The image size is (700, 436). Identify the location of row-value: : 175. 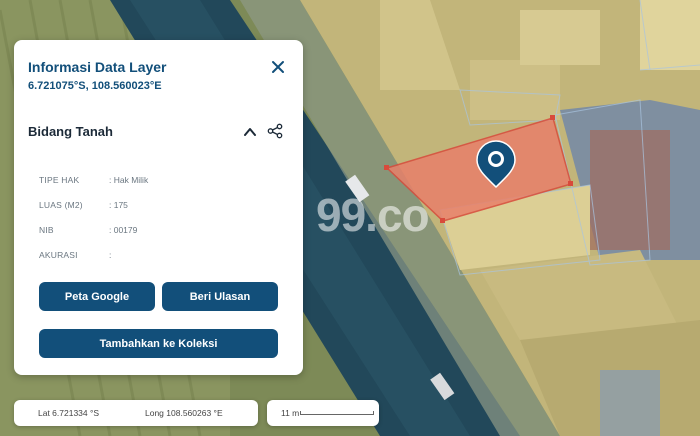
(118, 205).